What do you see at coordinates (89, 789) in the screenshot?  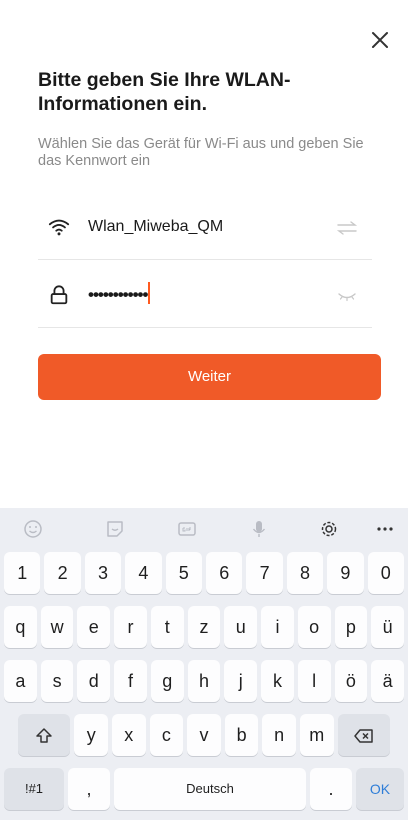 I see `comma-key: ,` at bounding box center [89, 789].